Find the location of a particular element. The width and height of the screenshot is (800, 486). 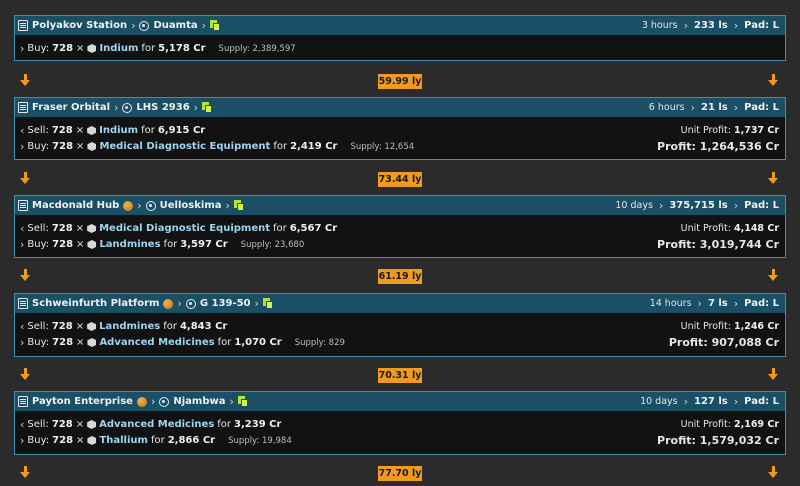

total-profit: Profit: 907,088 Cr is located at coordinates (724, 342).